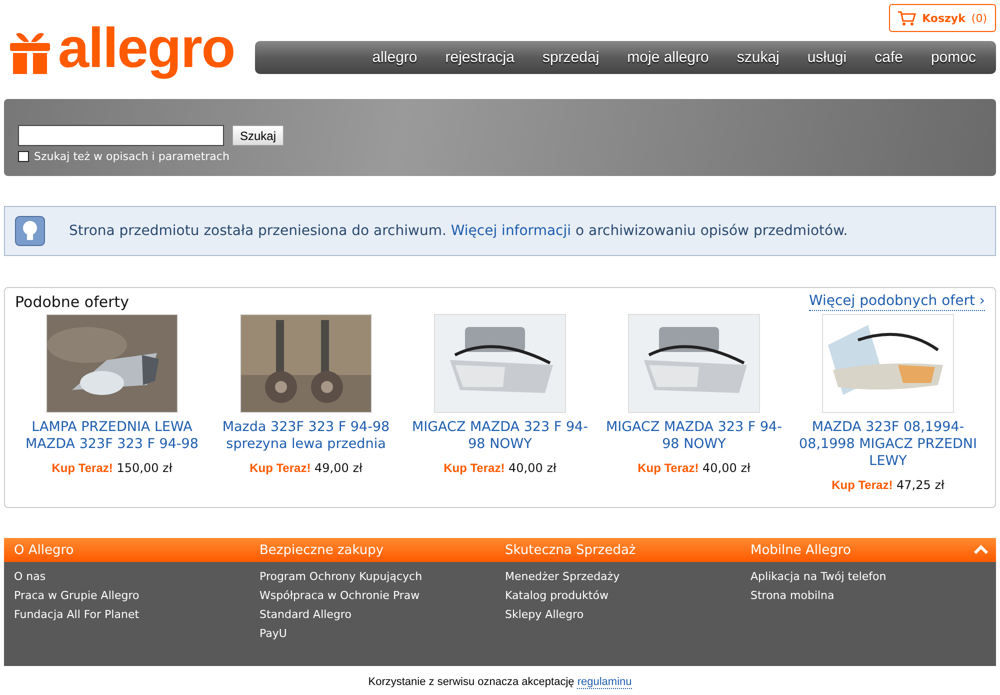 This screenshot has height=695, width=1000. What do you see at coordinates (137, 614) in the screenshot?
I see `footer-link: Fundacja All For Planet` at bounding box center [137, 614].